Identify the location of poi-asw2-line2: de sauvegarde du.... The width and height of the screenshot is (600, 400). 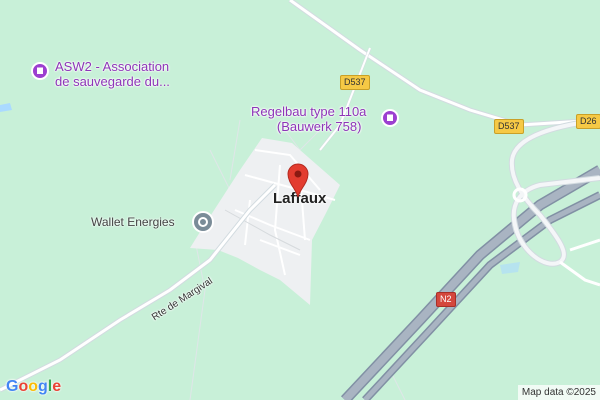
(112, 81).